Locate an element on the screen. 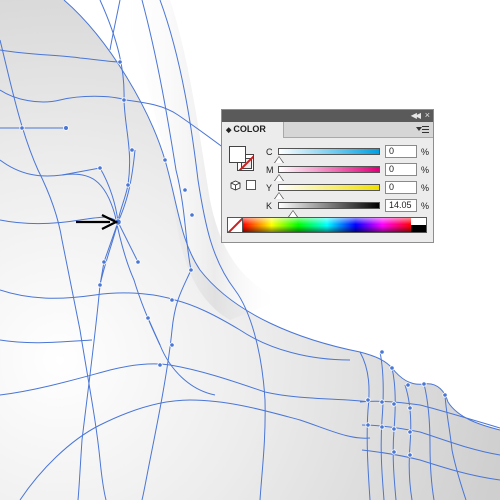 The height and width of the screenshot is (500, 500). tab-arrows-icon: ◆ is located at coordinates (229, 130).